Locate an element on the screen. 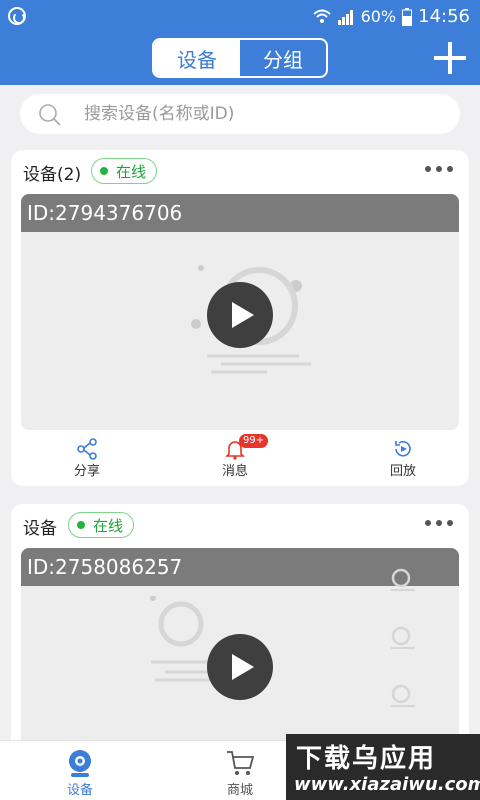 The width and height of the screenshot is (480, 800). tab-group: 分组 is located at coordinates (283, 58).